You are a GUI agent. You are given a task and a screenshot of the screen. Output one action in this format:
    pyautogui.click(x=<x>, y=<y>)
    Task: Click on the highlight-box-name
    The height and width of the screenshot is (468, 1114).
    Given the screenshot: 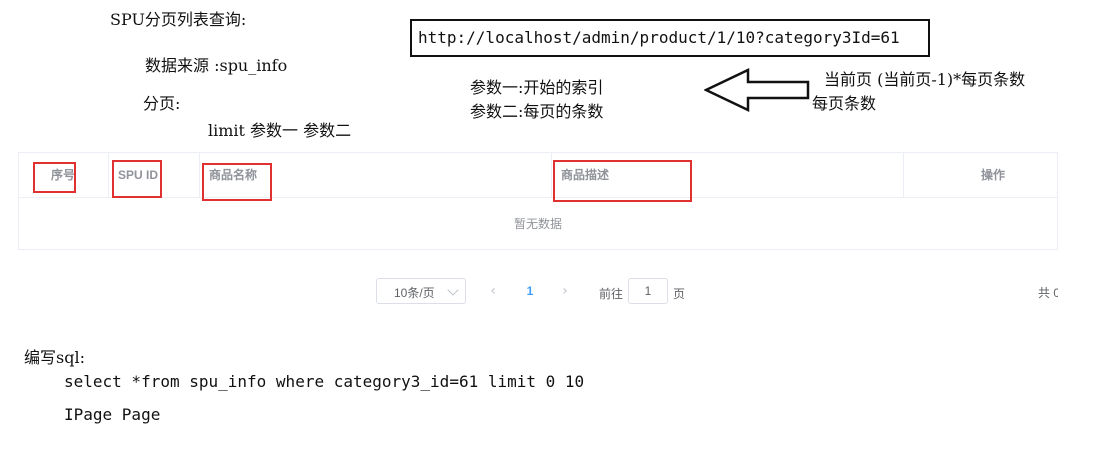 What is the action you would take?
    pyautogui.click(x=237, y=182)
    